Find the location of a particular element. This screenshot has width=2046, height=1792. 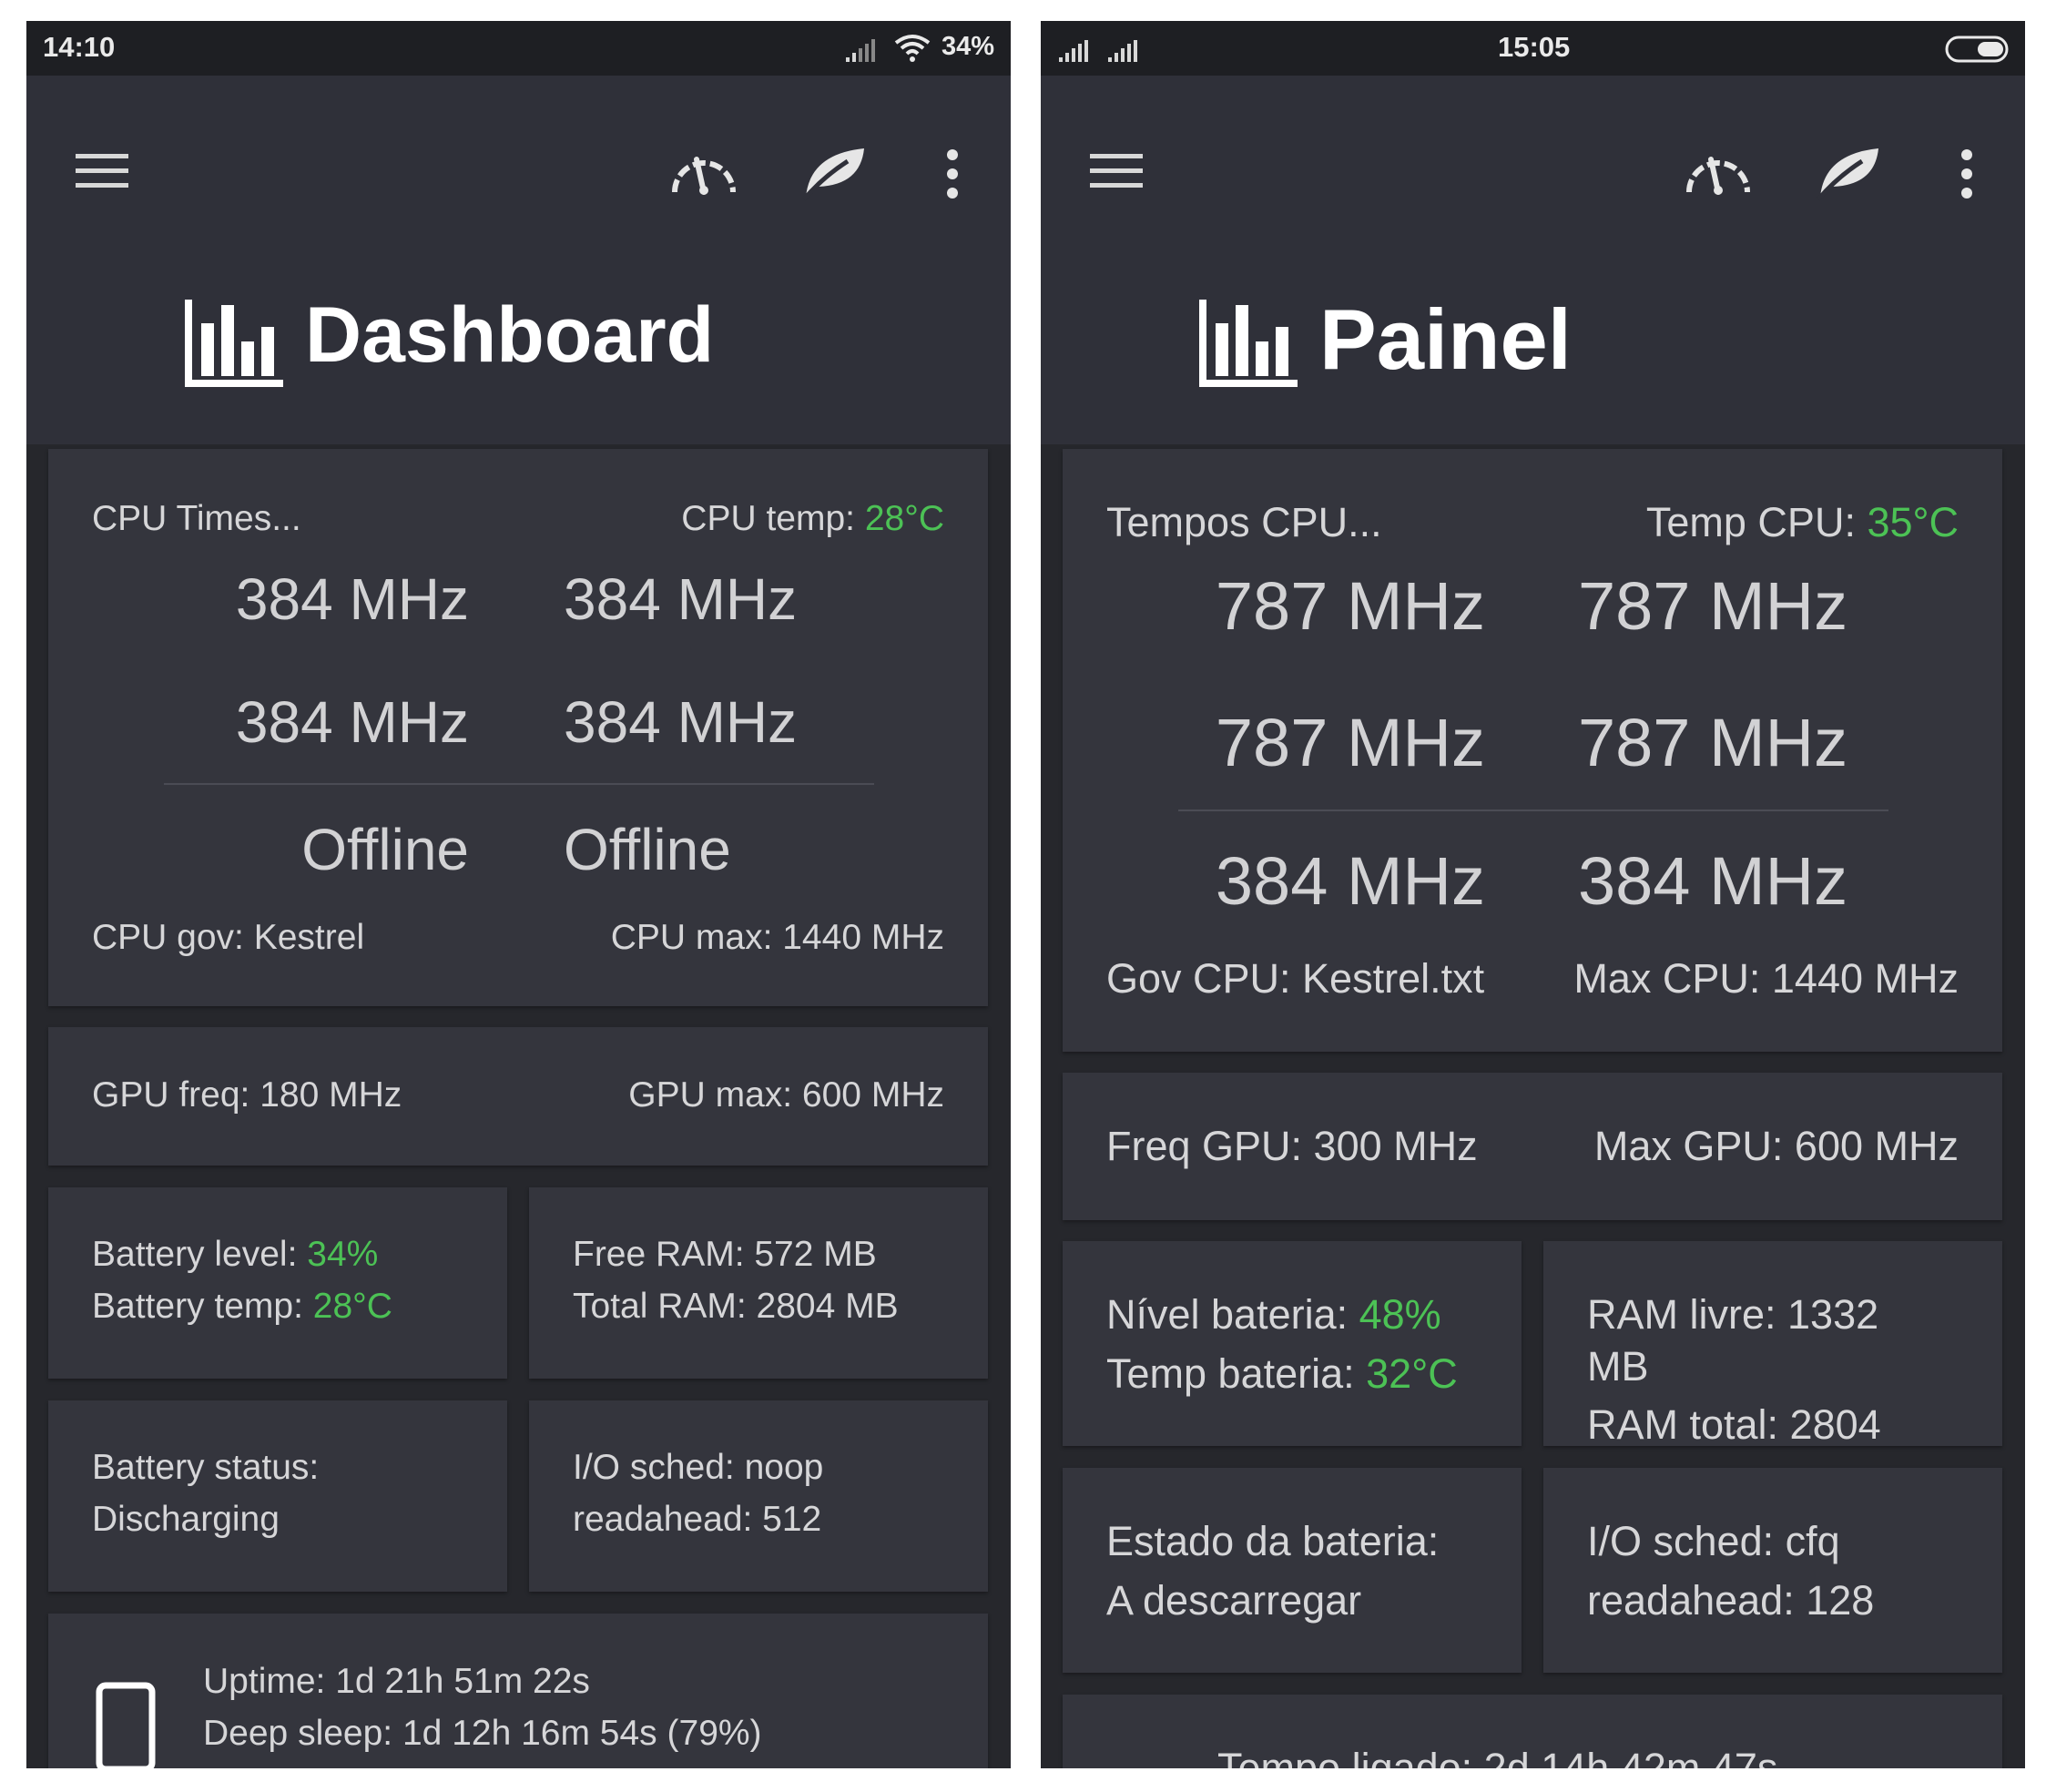

io-card: I/O sched: cfq readahead: 128 is located at coordinates (1772, 1570).